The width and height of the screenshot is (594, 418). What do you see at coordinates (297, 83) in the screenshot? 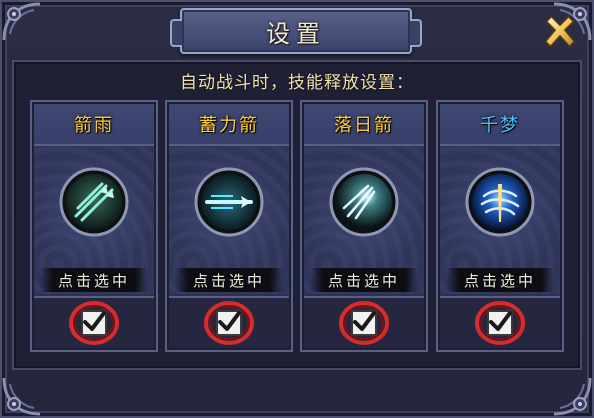
I see `settings-subtitle: 自动战斗时，技能释放设置：` at bounding box center [297, 83].